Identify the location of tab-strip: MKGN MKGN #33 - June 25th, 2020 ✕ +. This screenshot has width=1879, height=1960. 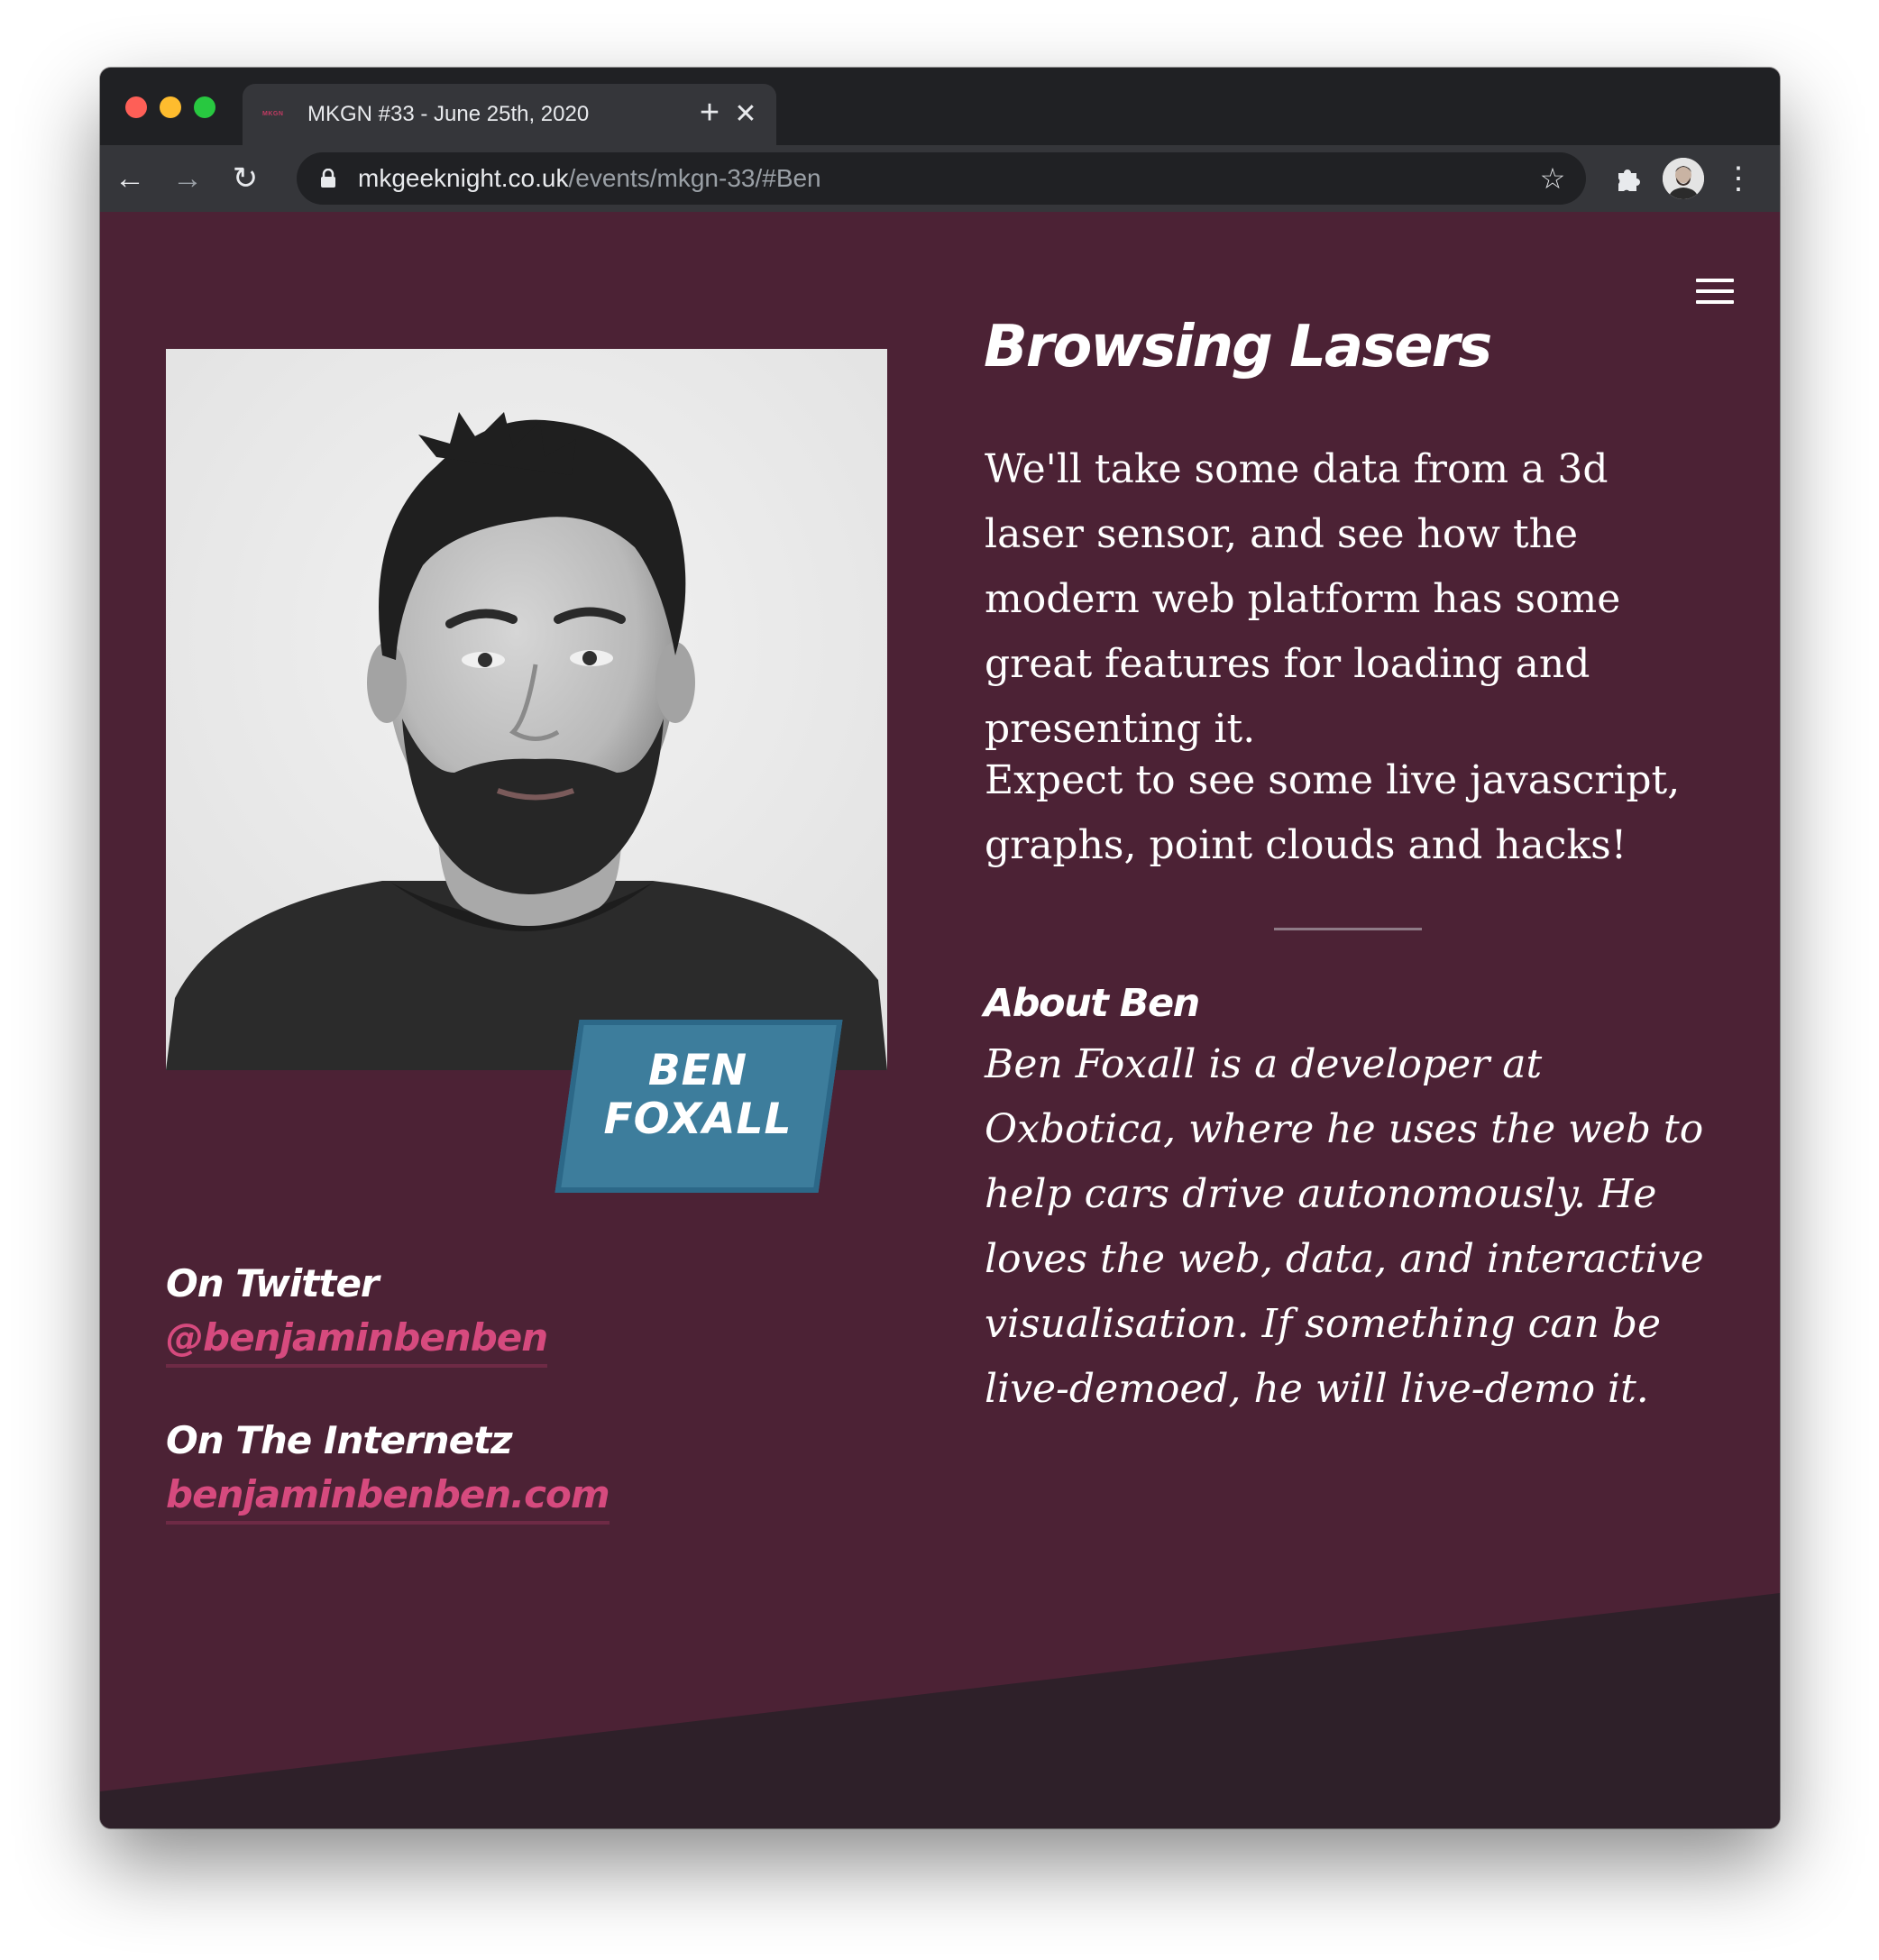
(940, 107).